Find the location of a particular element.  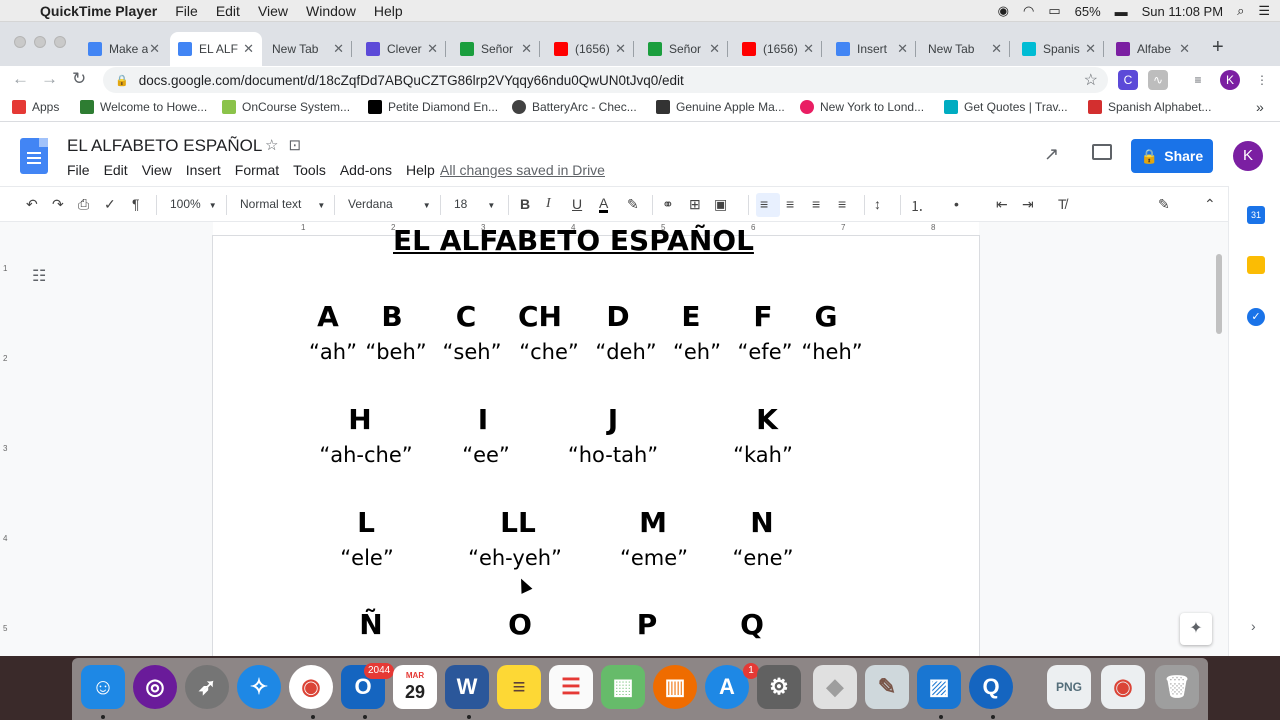

tab-senor: Señor ✕ is located at coordinates (496, 49).